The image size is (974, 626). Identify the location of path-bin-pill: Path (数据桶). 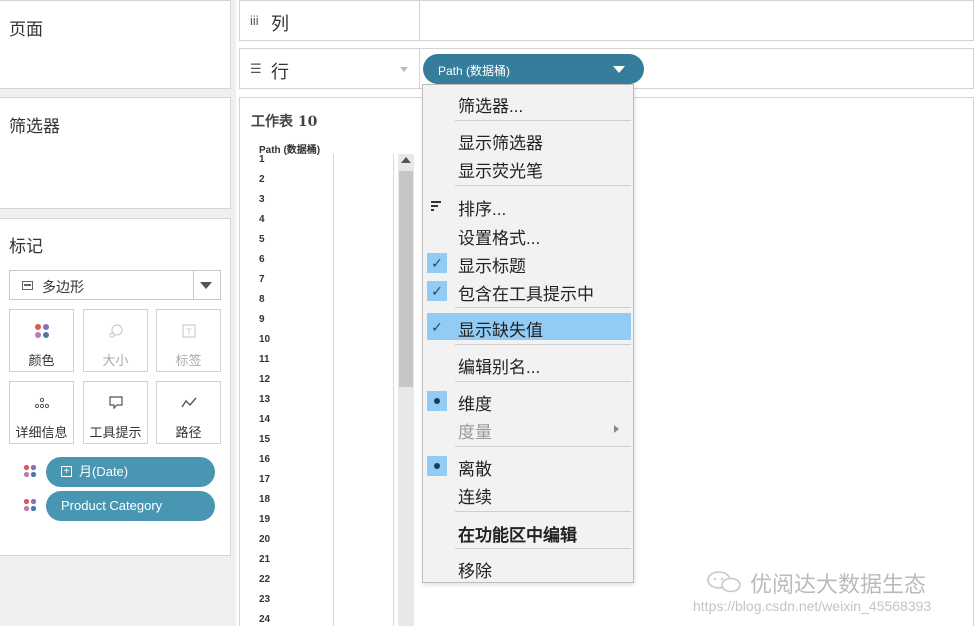
(533, 69).